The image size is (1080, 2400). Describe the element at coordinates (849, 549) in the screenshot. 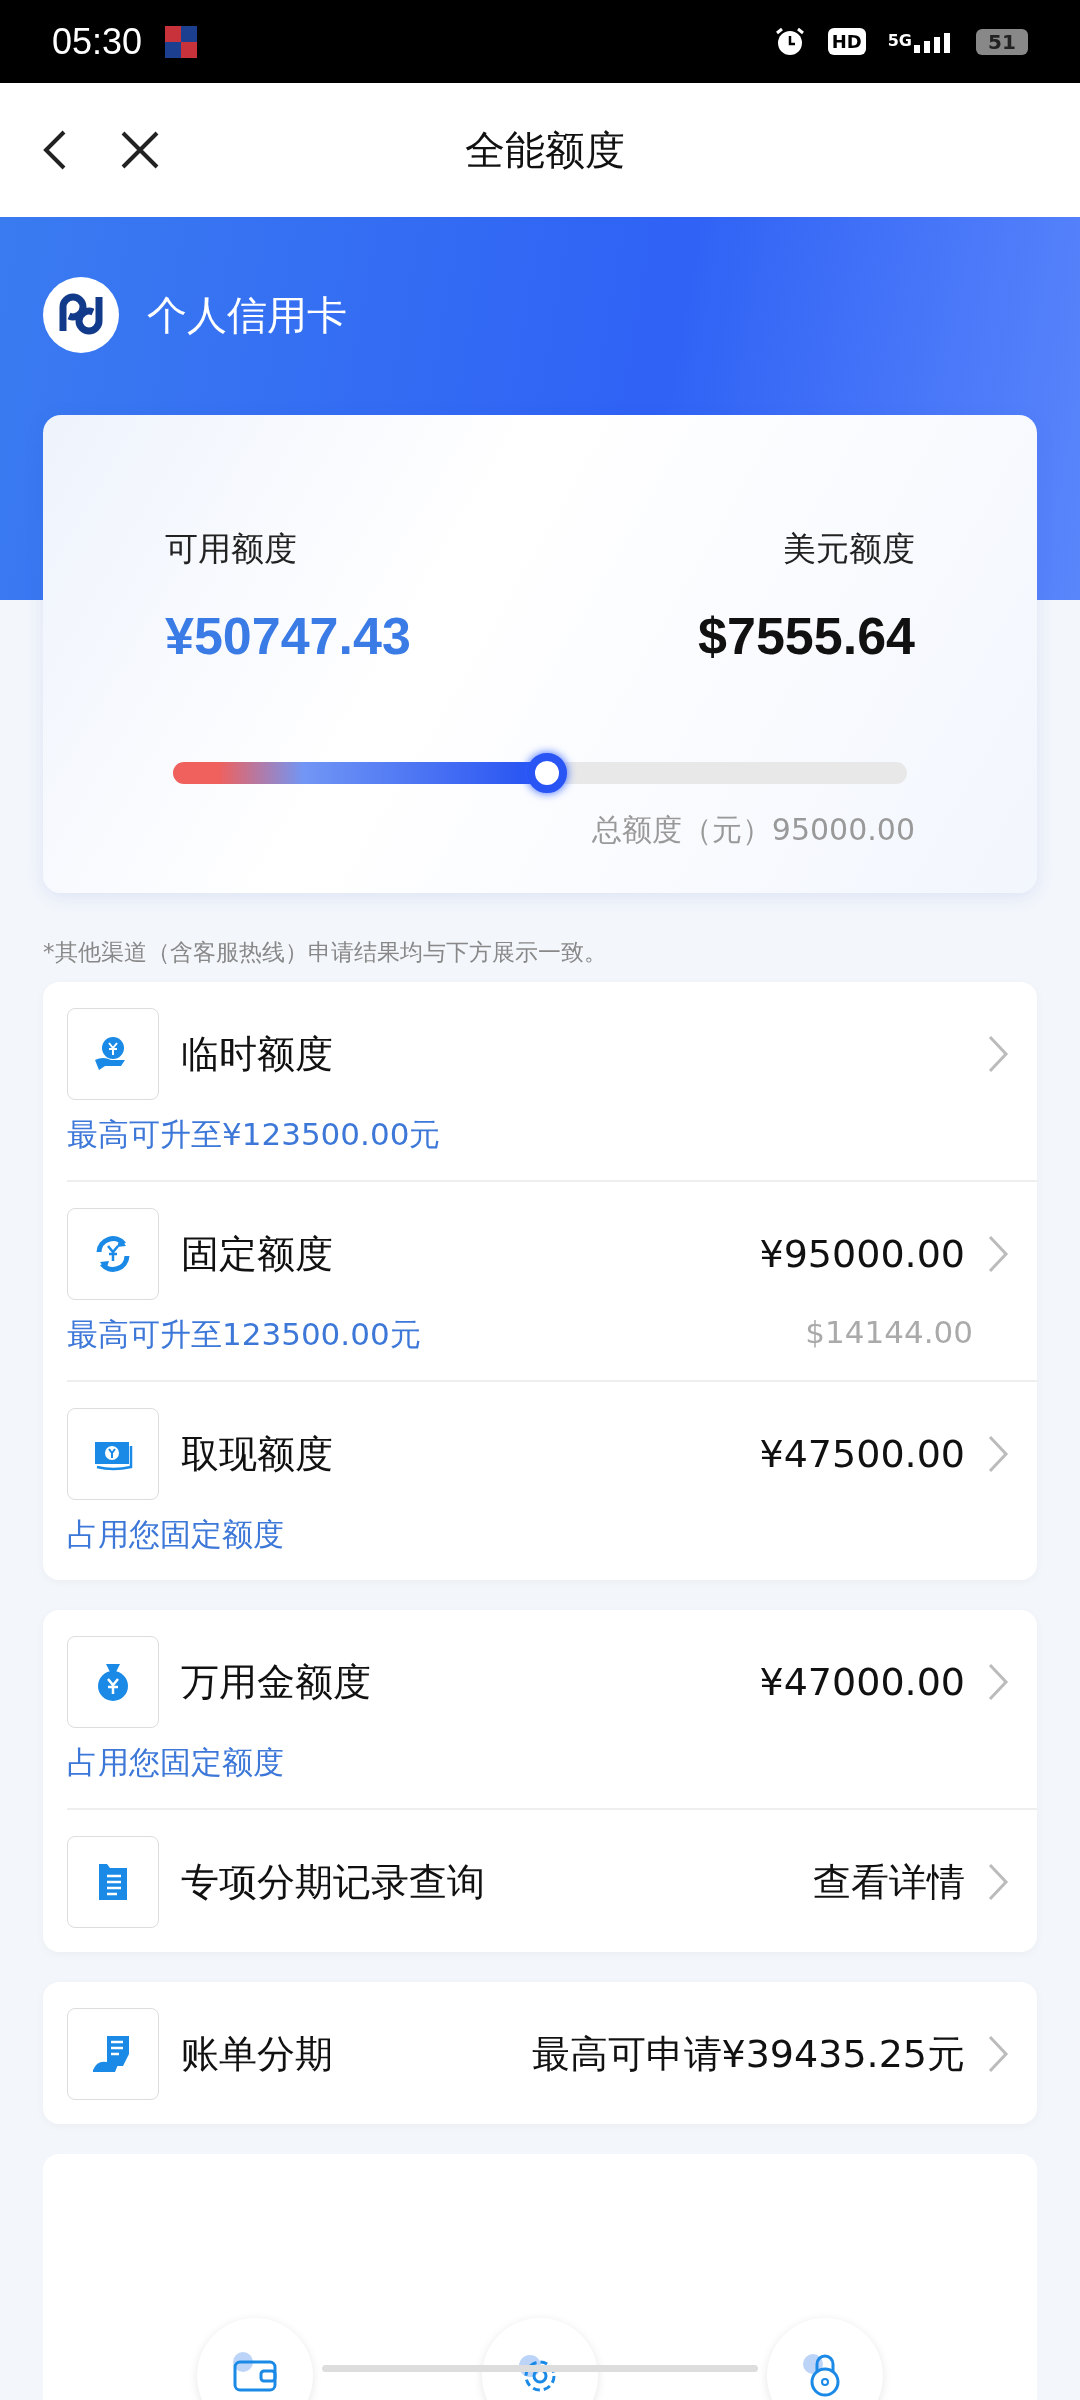

I see `usd-label: 美元额度` at that location.